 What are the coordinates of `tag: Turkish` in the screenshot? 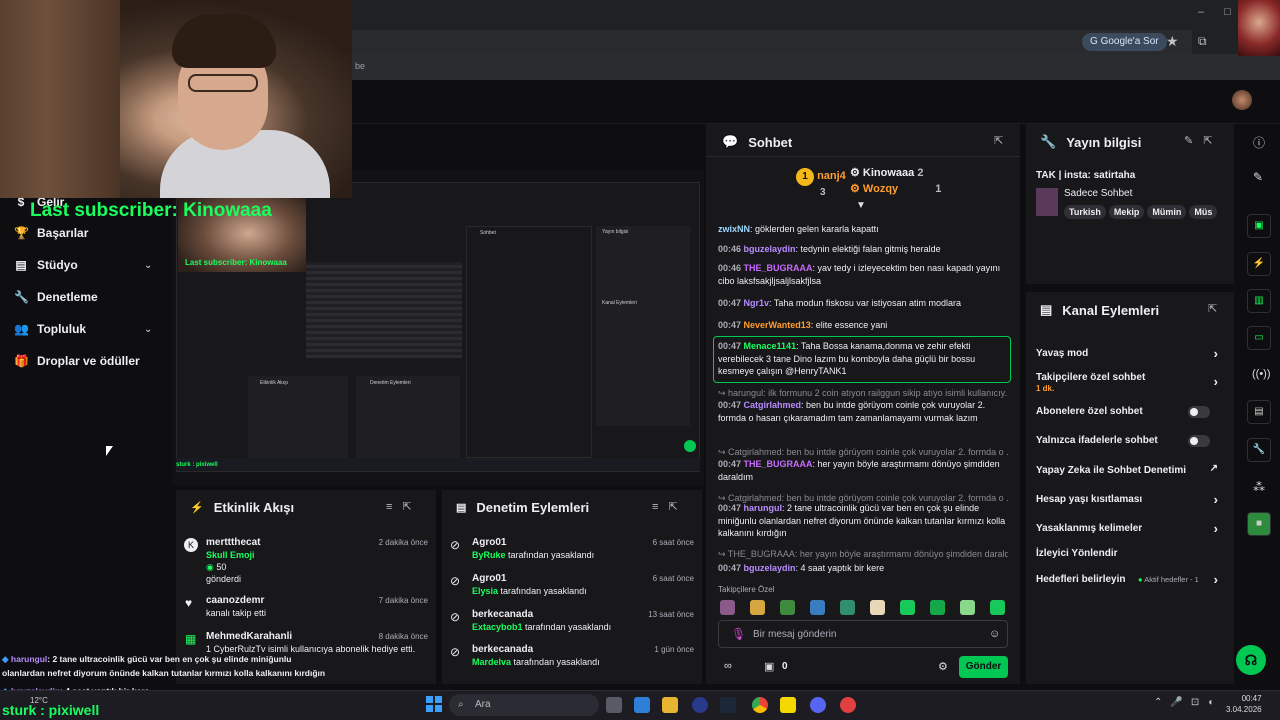 It's located at (1085, 212).